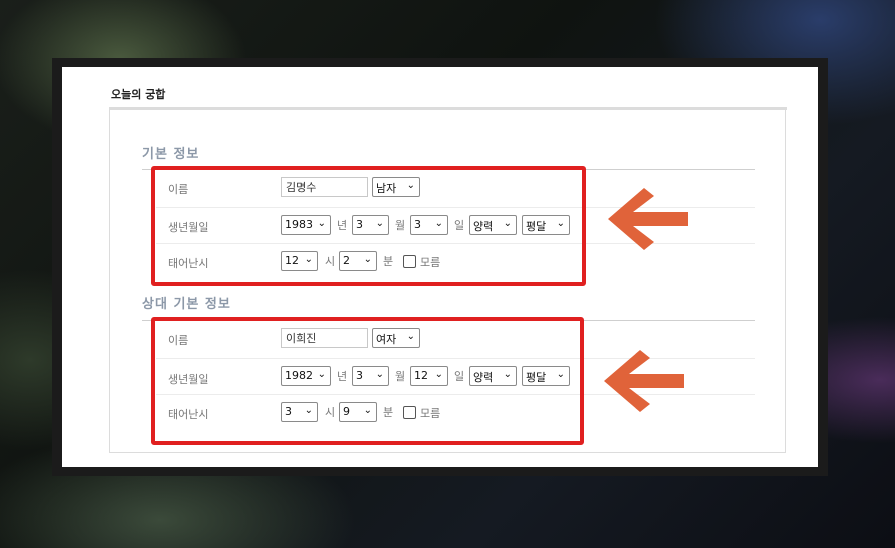 The width and height of the screenshot is (895, 548). I want to click on highlight-box-self, so click(368, 226).